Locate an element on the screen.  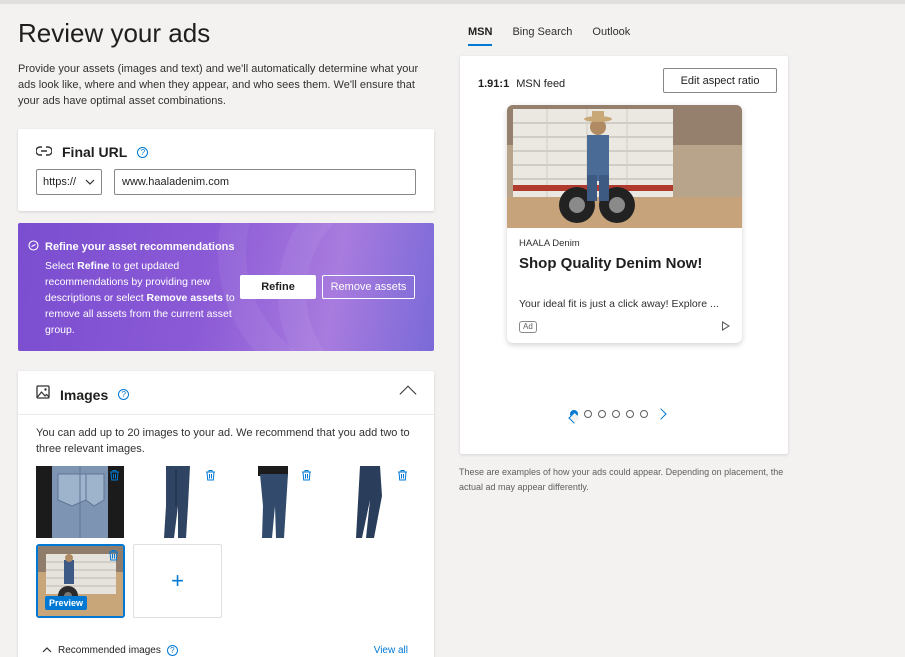
final-url-input is located at coordinates (265, 182).